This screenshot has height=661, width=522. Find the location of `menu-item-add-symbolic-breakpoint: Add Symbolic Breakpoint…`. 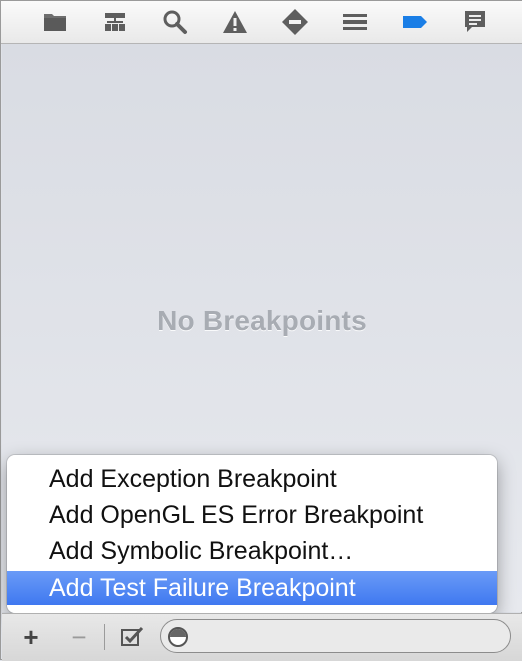

menu-item-add-symbolic-breakpoint: Add Symbolic Breakpoint… is located at coordinates (252, 551).